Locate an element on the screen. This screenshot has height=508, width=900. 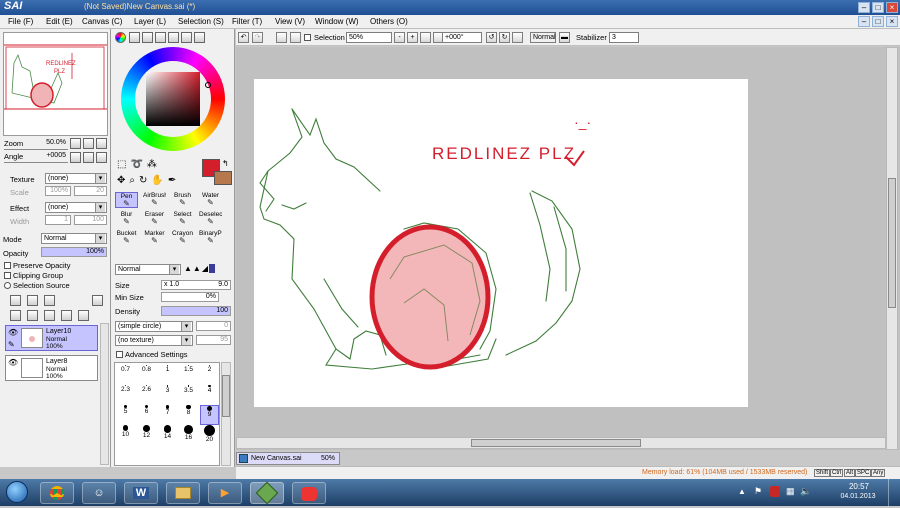
brush-size-preset: 5 is located at coordinates (125, 415).